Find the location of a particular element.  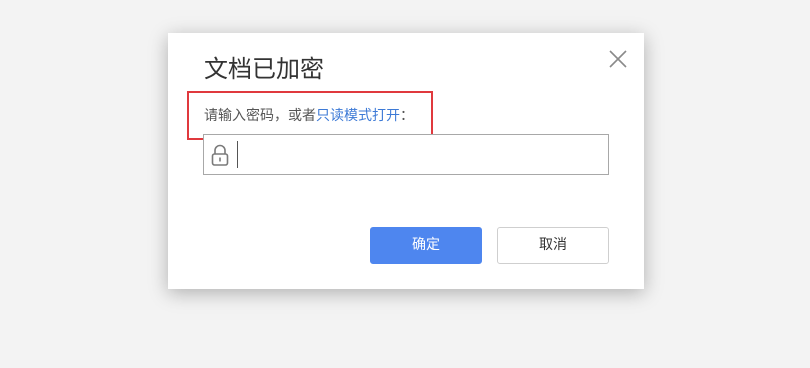

prompt-text: 请输入密码，或者只读模式打开： is located at coordinates (309, 116).